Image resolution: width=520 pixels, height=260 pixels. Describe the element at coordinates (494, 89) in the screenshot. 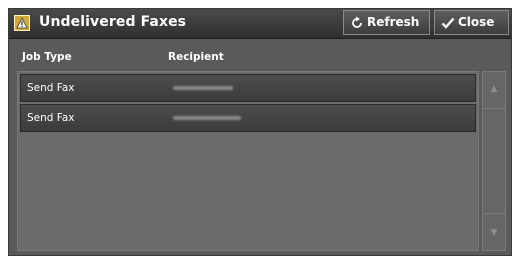

I see `scroll-up-icon: ▲` at that location.